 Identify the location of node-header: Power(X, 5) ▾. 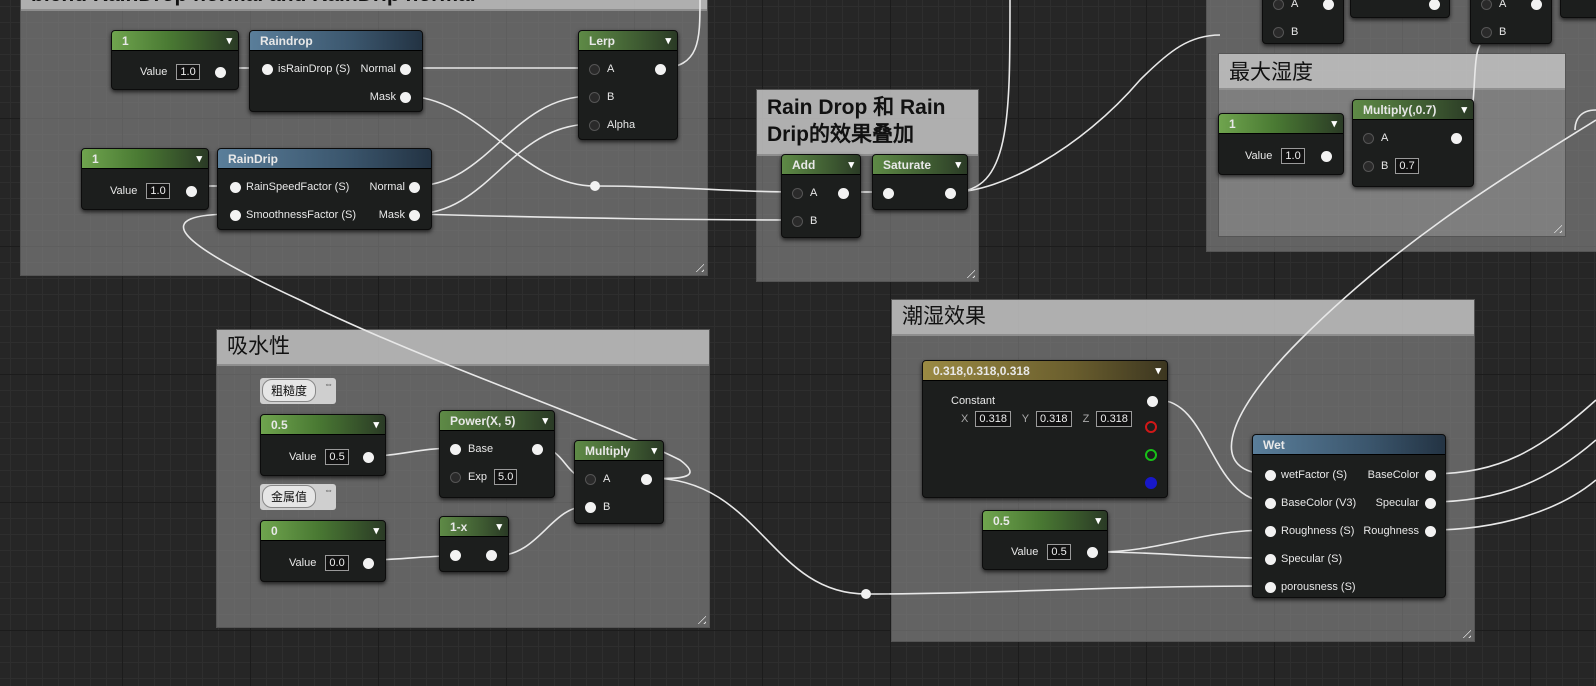
(497, 421).